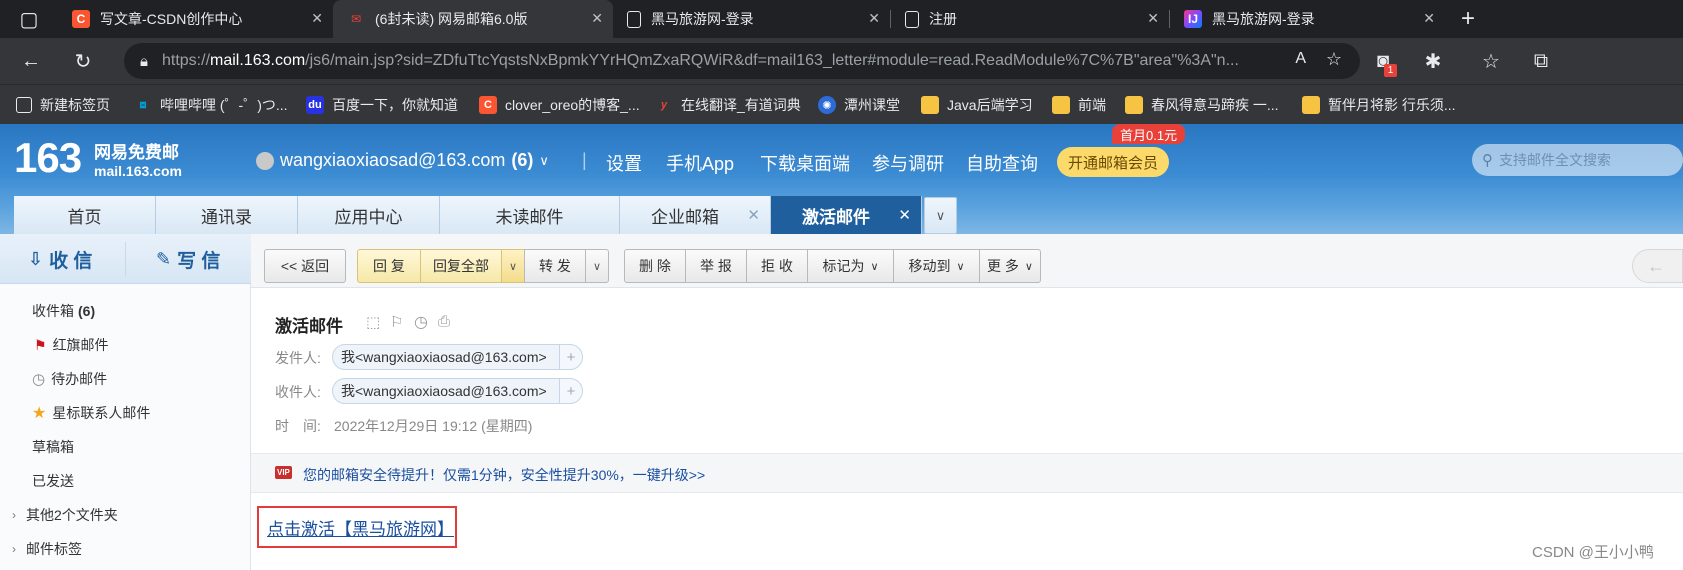 This screenshot has width=1683, height=570. Describe the element at coordinates (597, 266) in the screenshot. I see `forward-dropdown: ∨` at that location.